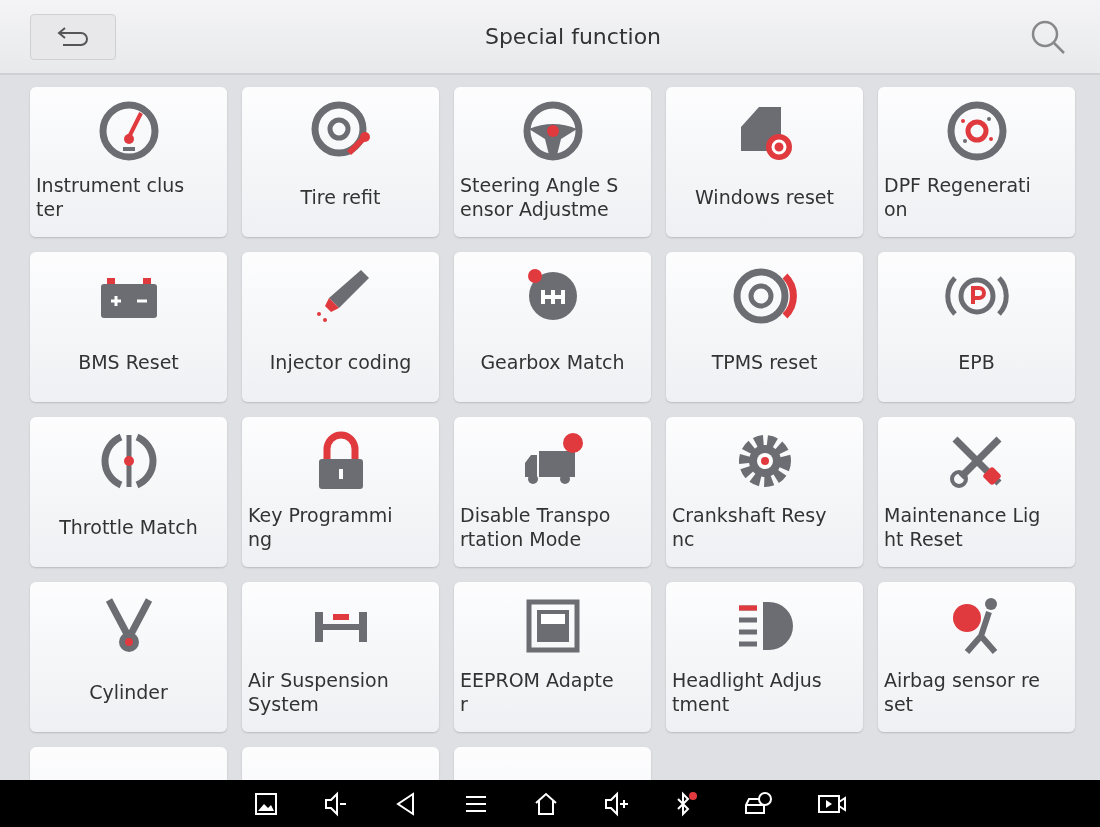 This screenshot has width=1100, height=827. What do you see at coordinates (319, 692) in the screenshot?
I see `function-label: Air Suspension System` at bounding box center [319, 692].